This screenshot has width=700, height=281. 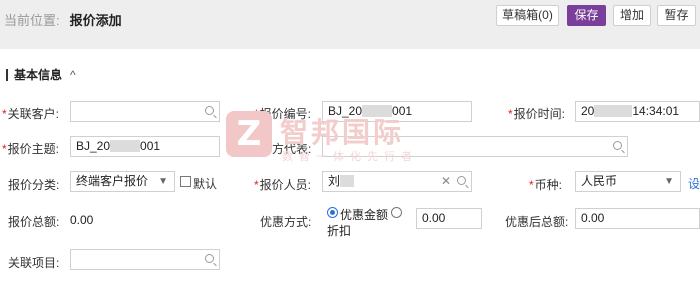 What do you see at coordinates (34, 222) in the screenshot?
I see `total-label: 报价总额:` at bounding box center [34, 222].